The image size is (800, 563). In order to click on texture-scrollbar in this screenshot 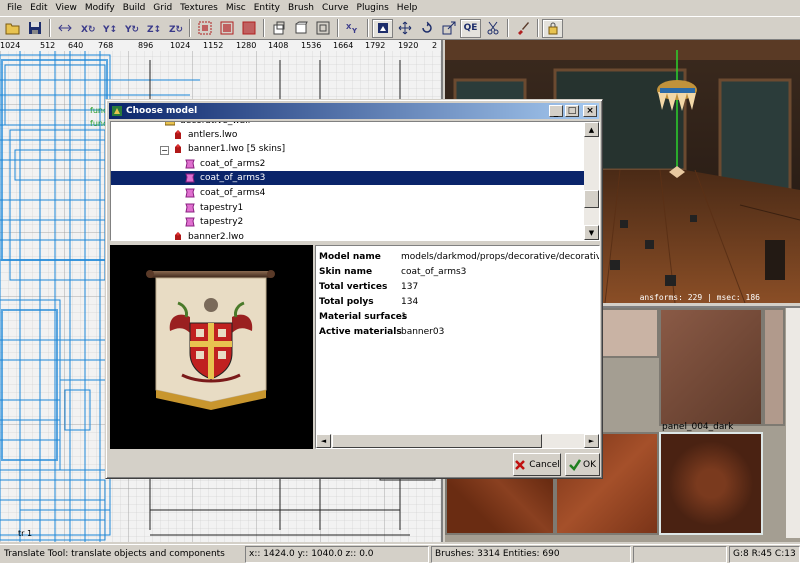, I will do `click(793, 423)`.